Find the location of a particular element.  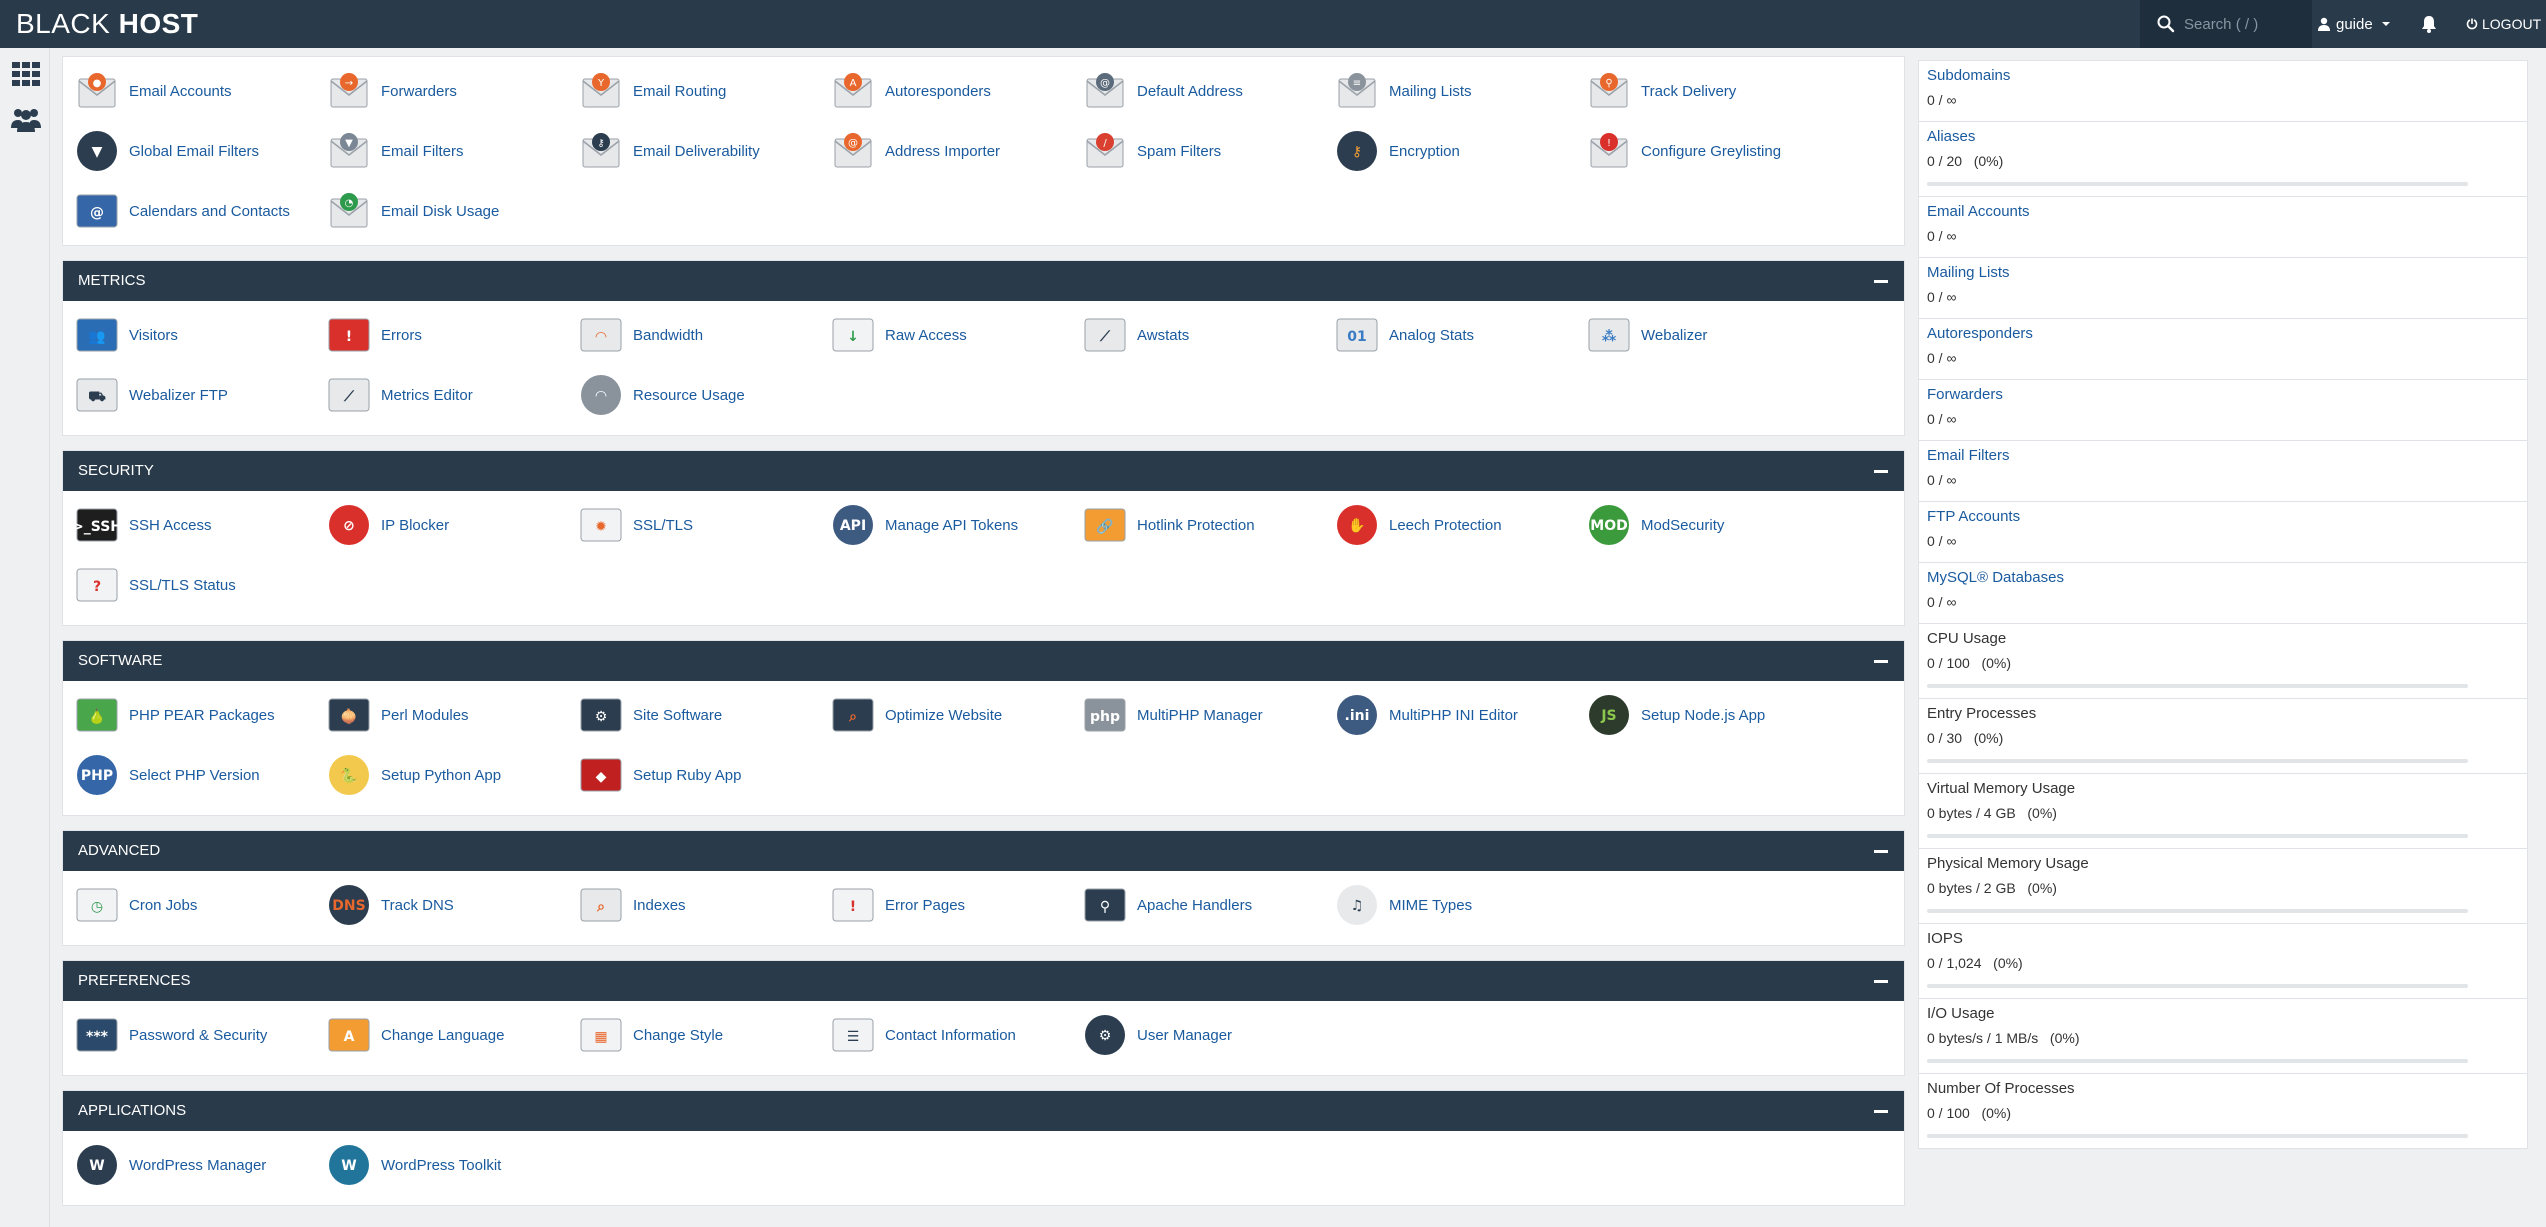

tool-php-pear-packages: 🍐 PHP PEAR Packages is located at coordinates (199, 715).